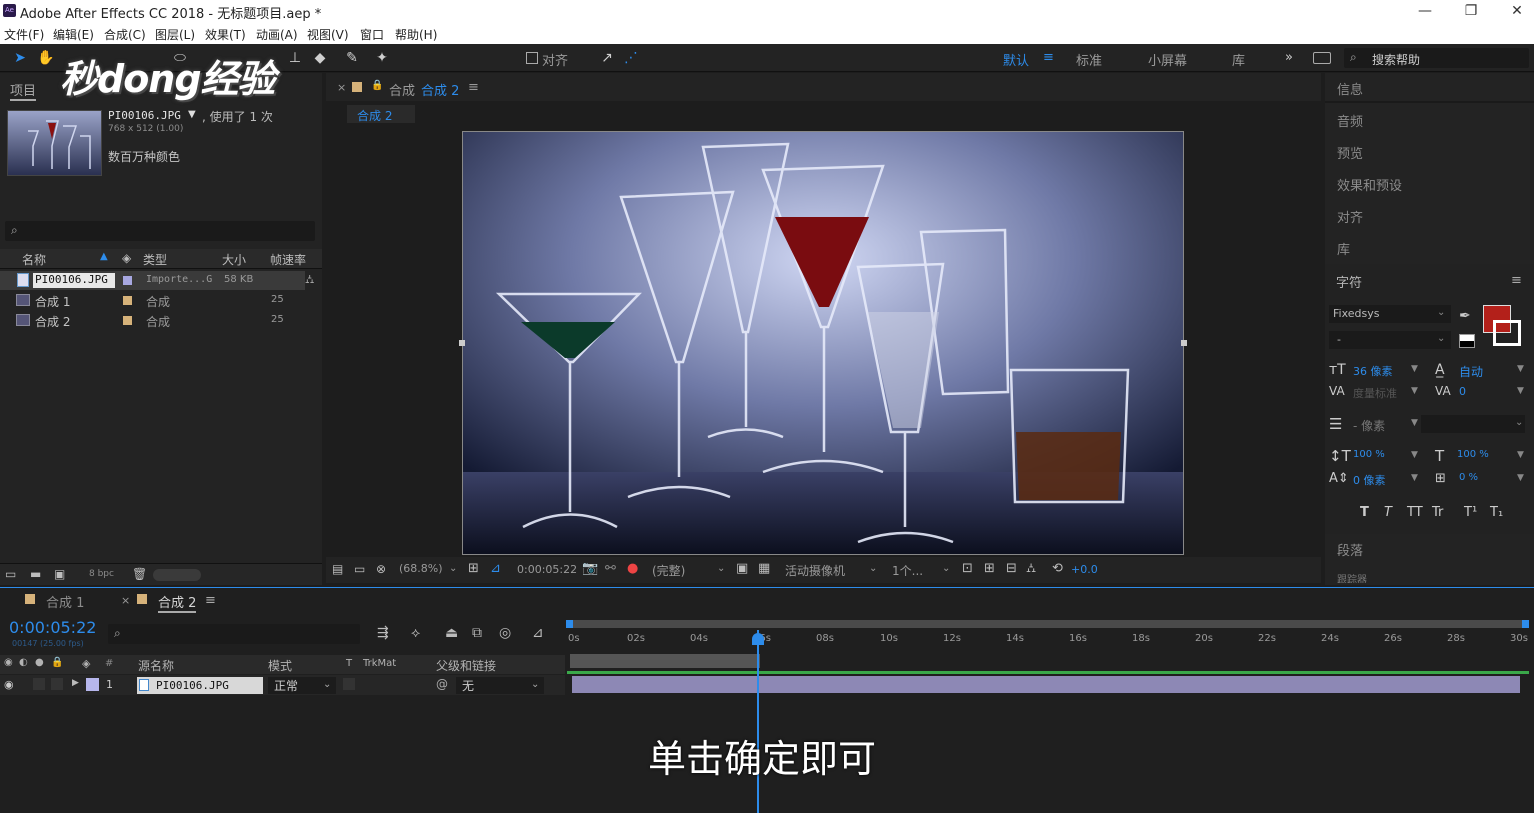  Describe the element at coordinates (155, 259) in the screenshot. I see `col-type: 类型` at that location.